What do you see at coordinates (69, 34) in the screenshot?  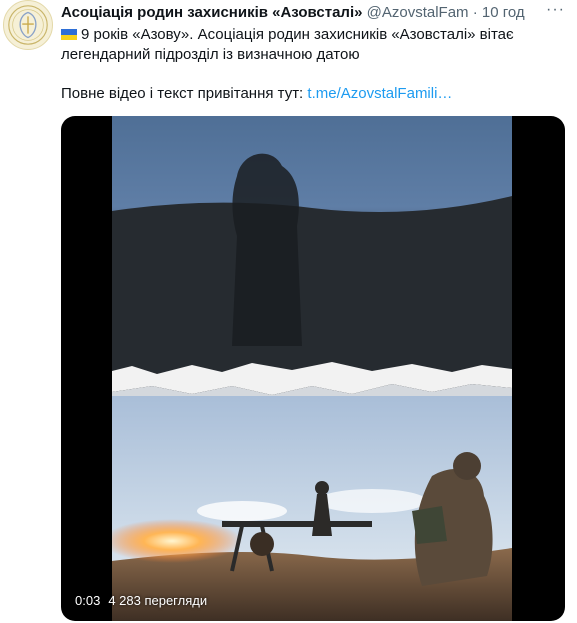 I see `ukraine-flag-icon` at bounding box center [69, 34].